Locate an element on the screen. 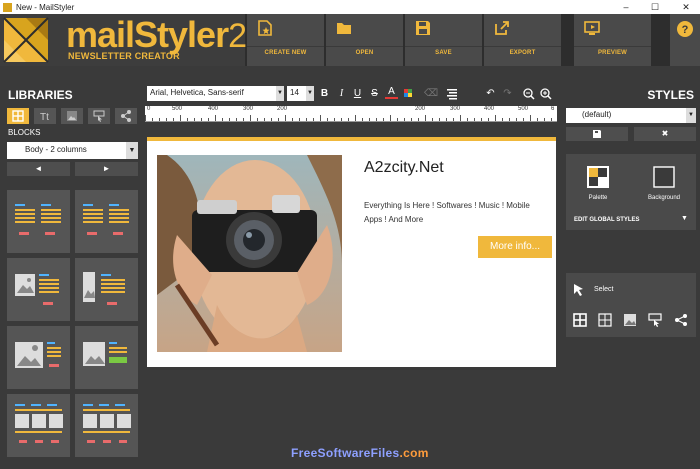  libraries-title: LIBRARIES is located at coordinates (40, 95).